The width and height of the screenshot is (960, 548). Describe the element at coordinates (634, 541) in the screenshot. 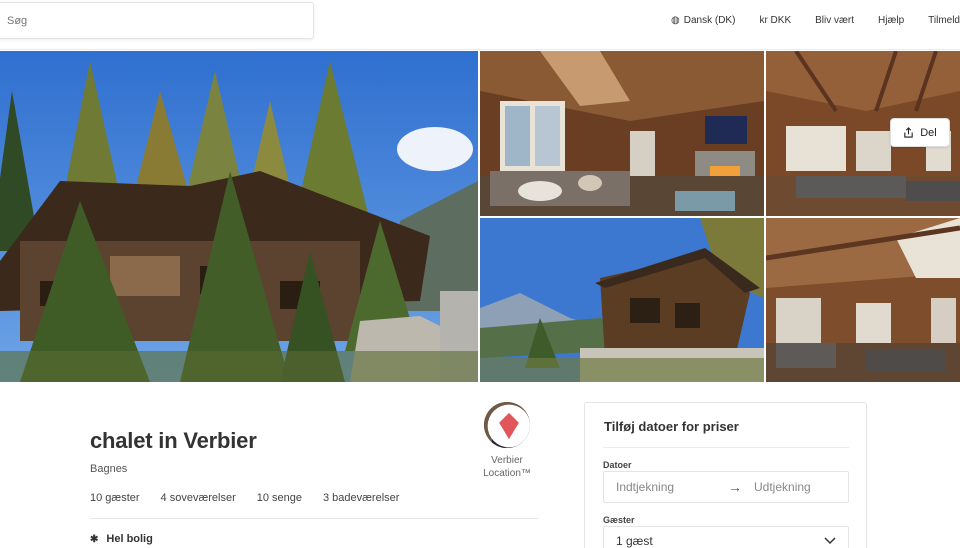

I see `guests-value: 1 gæst` at that location.